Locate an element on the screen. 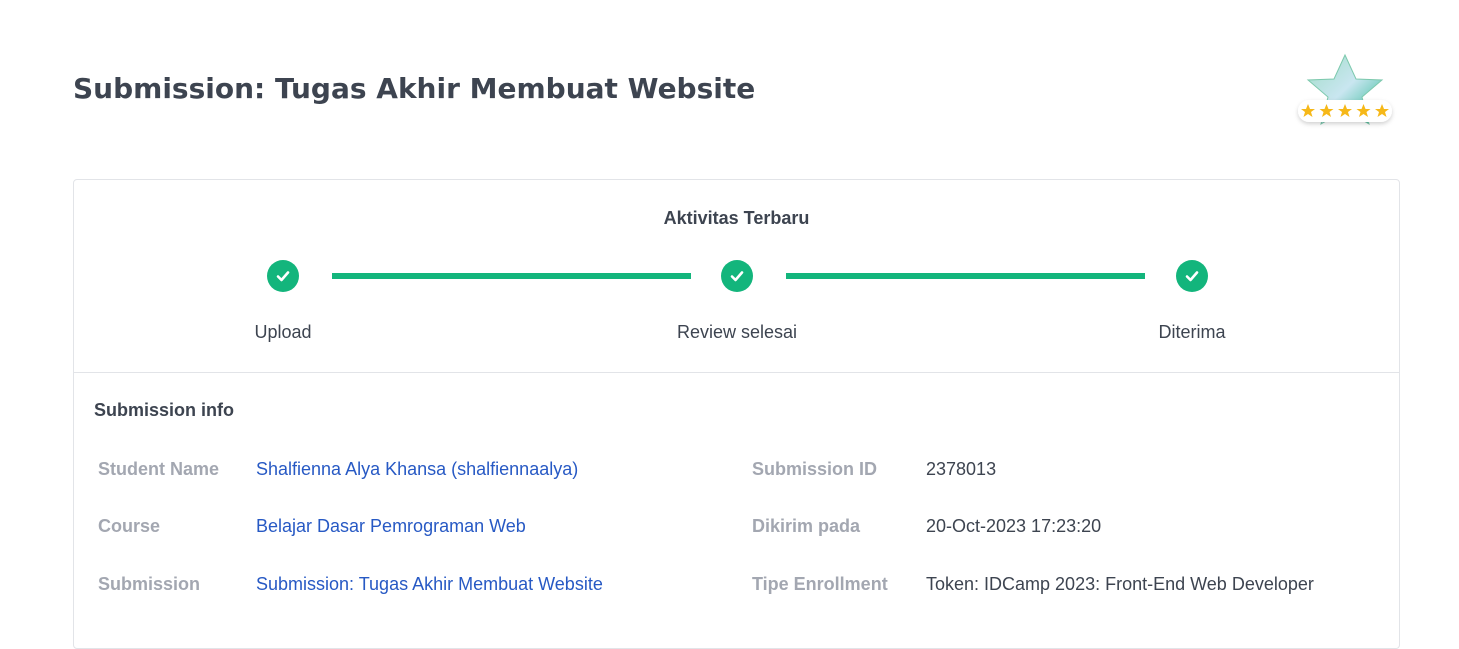 The width and height of the screenshot is (1459, 649). submission-info-title: Submission info is located at coordinates (164, 410).